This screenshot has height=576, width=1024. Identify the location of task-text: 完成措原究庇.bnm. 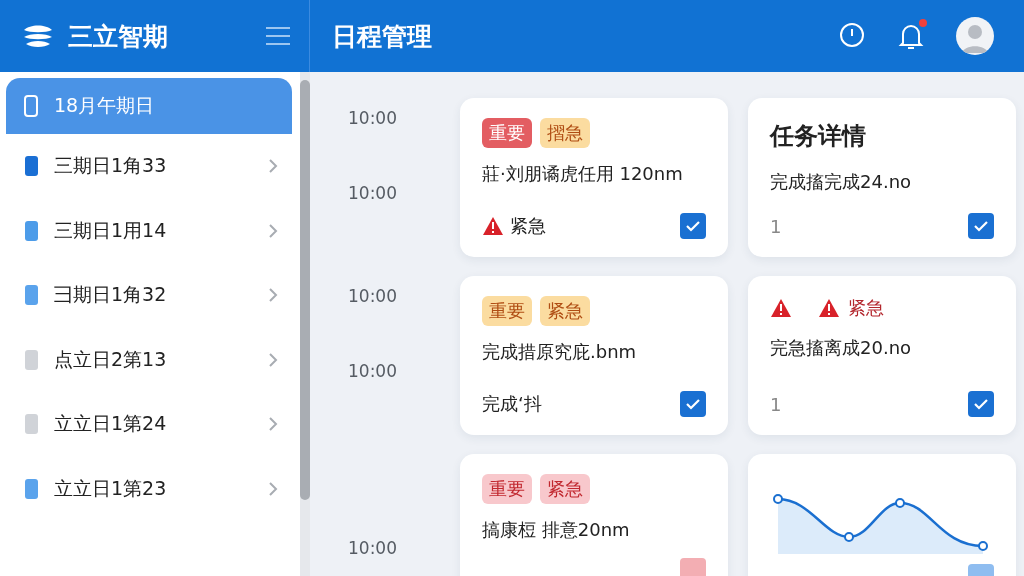
(560, 352).